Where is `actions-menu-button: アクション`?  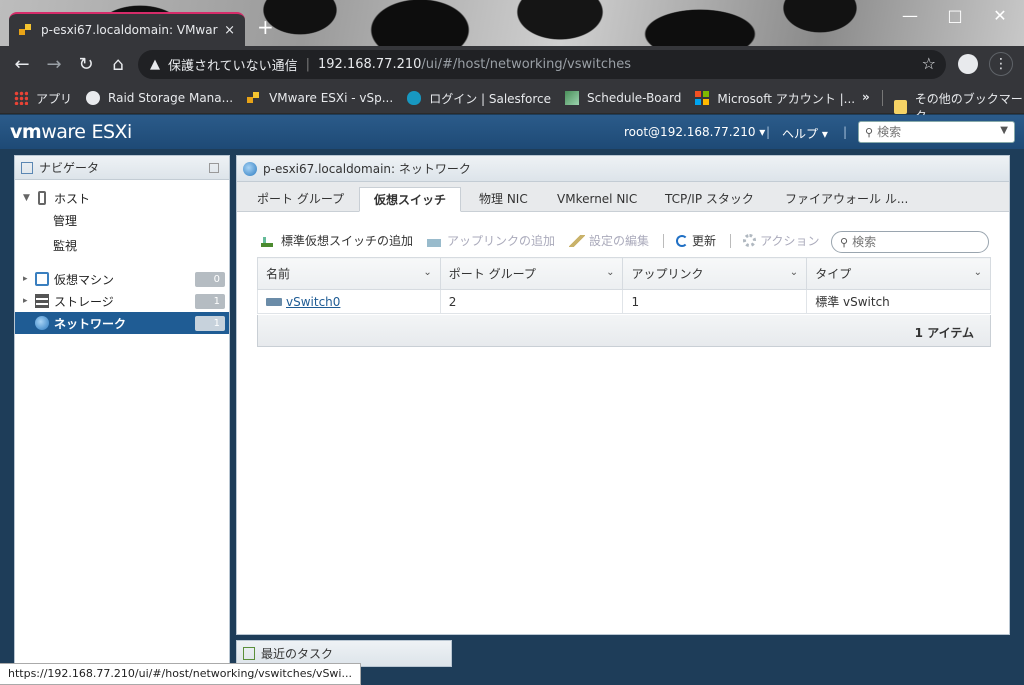
actions-menu-button: アクション is located at coordinates (781, 240).